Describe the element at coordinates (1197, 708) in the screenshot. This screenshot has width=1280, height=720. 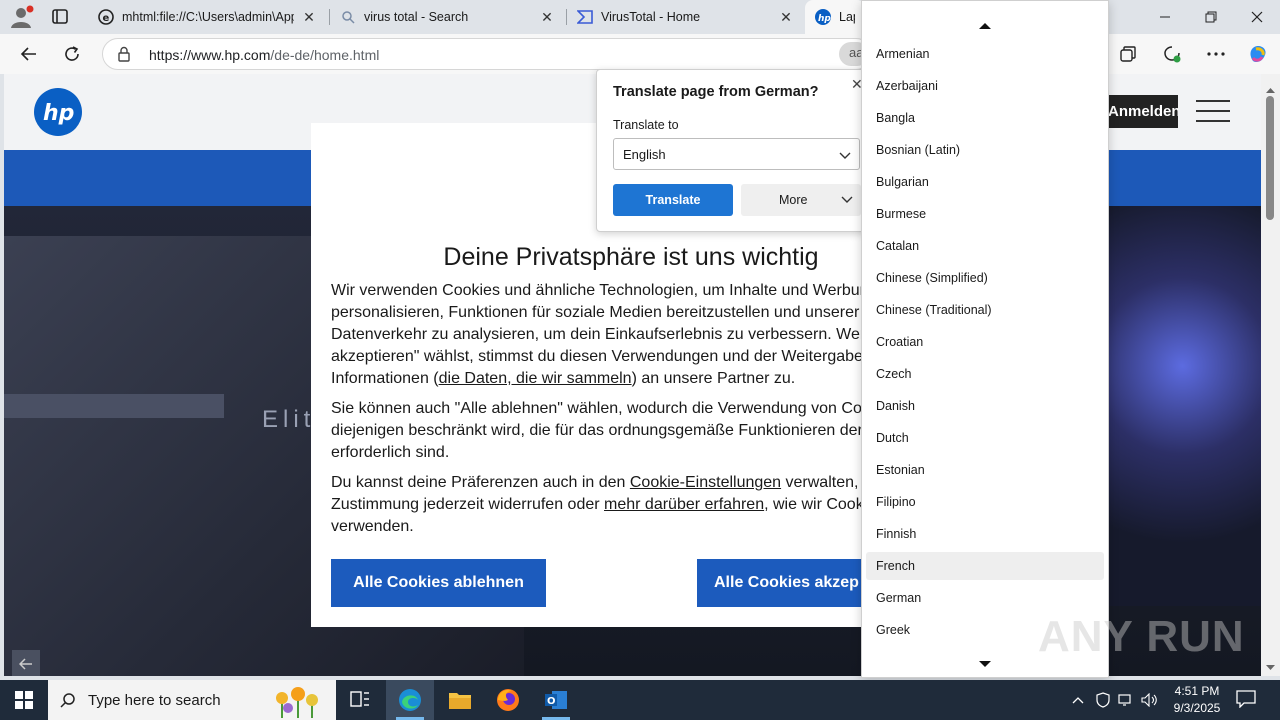
I see `clock-date: 9/3/2025` at that location.